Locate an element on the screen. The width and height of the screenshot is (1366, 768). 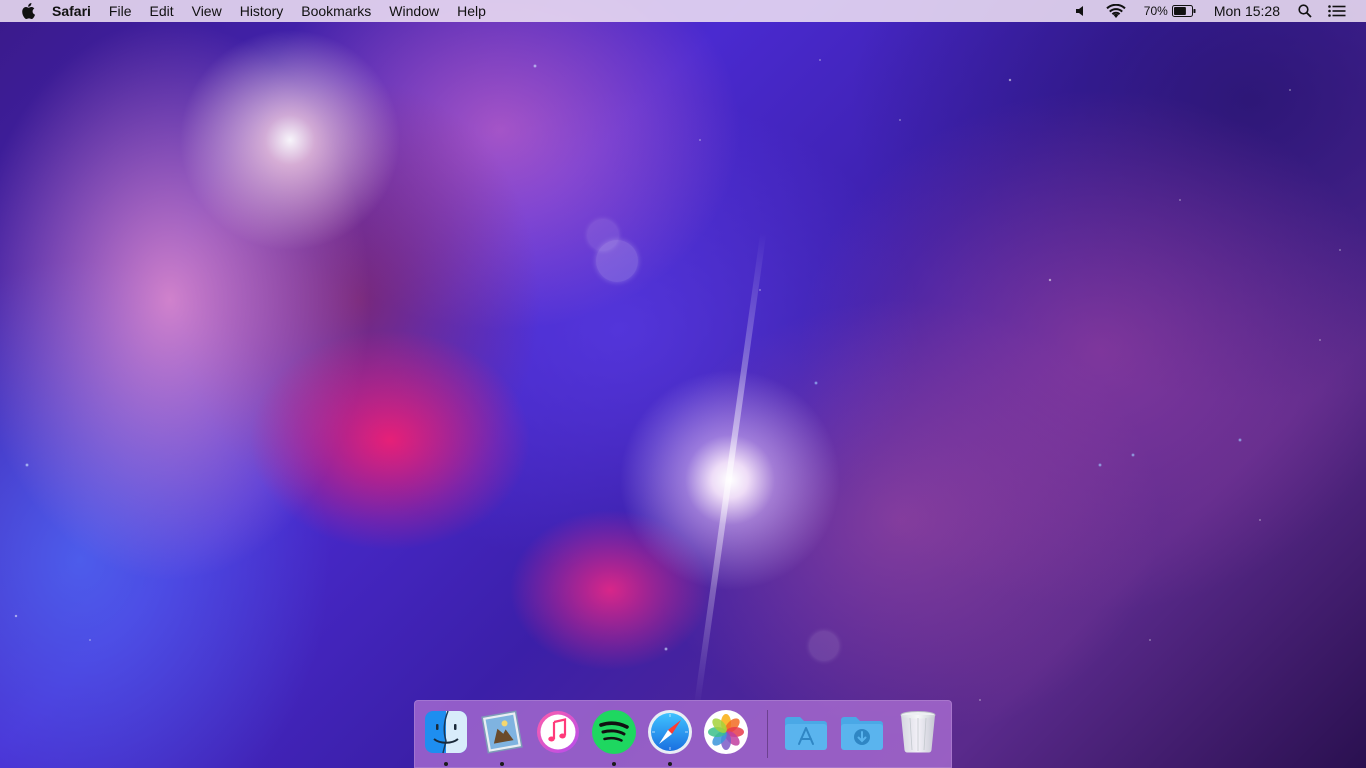
speaker-icon is located at coordinates (1081, 11).